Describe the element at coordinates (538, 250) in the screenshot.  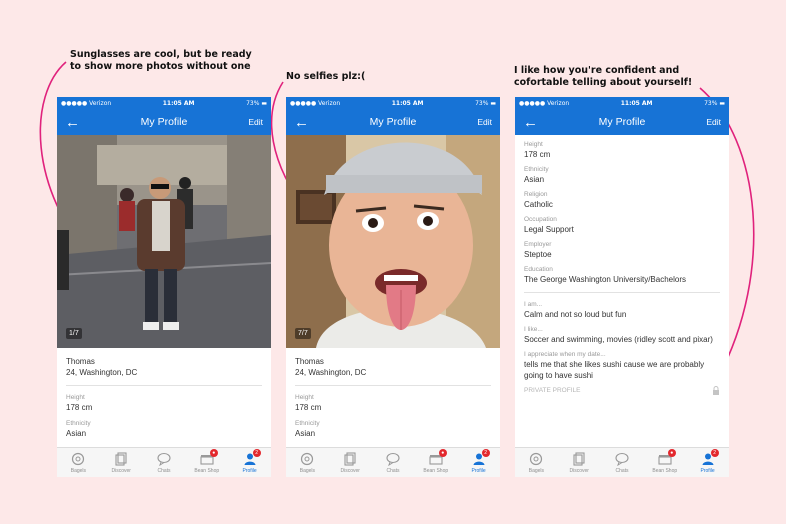
I see `field-employer: Employer Steptoe` at that location.